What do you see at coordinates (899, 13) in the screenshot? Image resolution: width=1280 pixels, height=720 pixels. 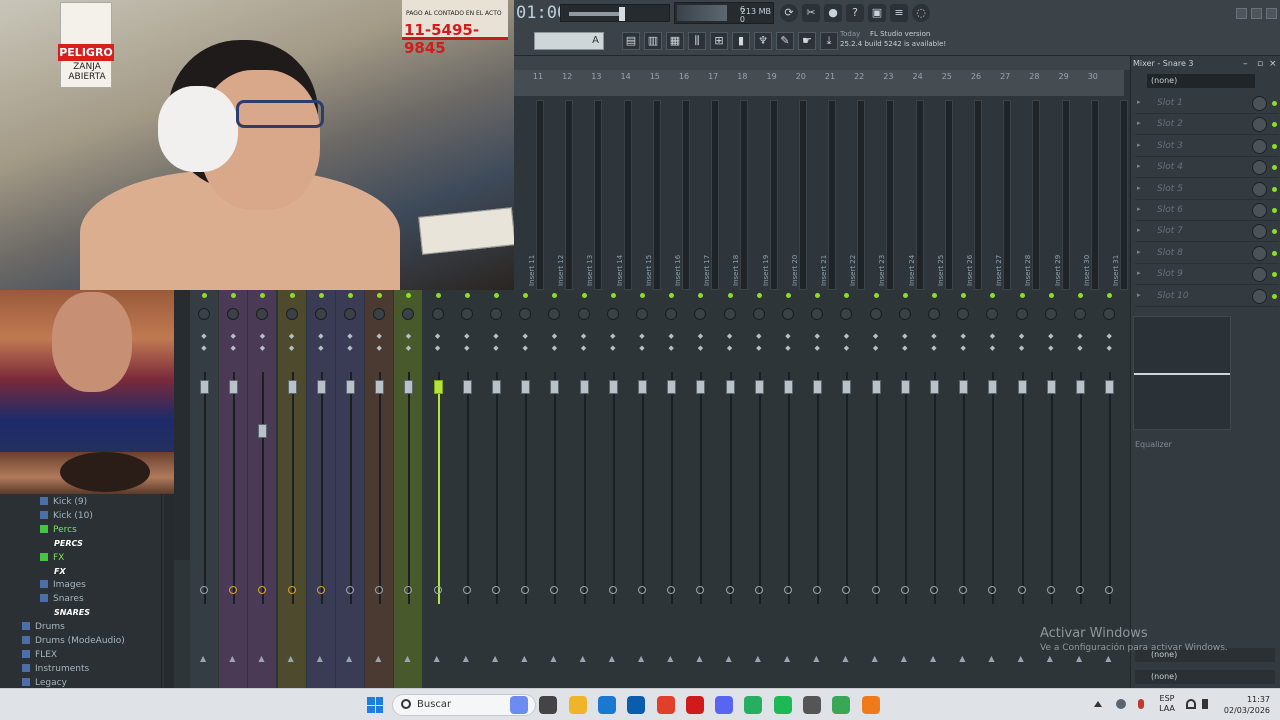 I see `mixer-icon: ≡` at bounding box center [899, 13].